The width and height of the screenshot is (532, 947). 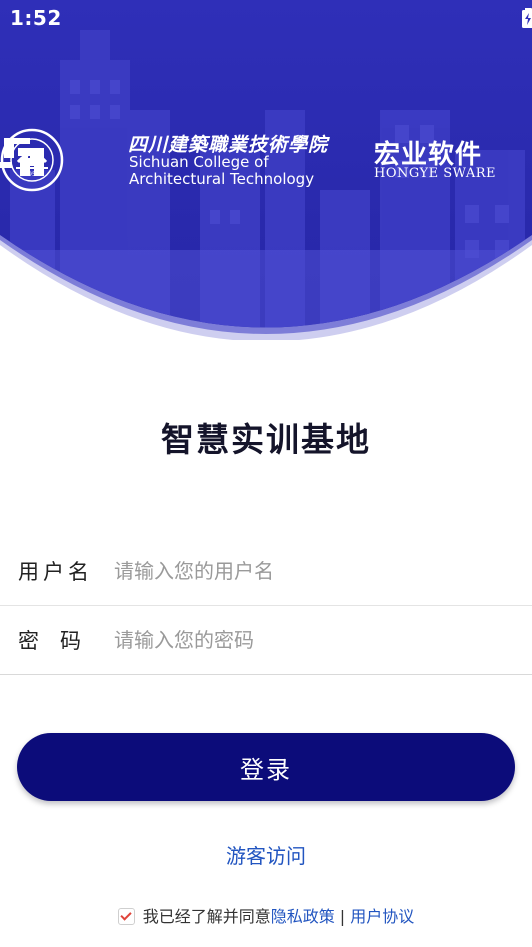 What do you see at coordinates (382, 916) in the screenshot?
I see `user-agreement-link: 用户协议` at bounding box center [382, 916].